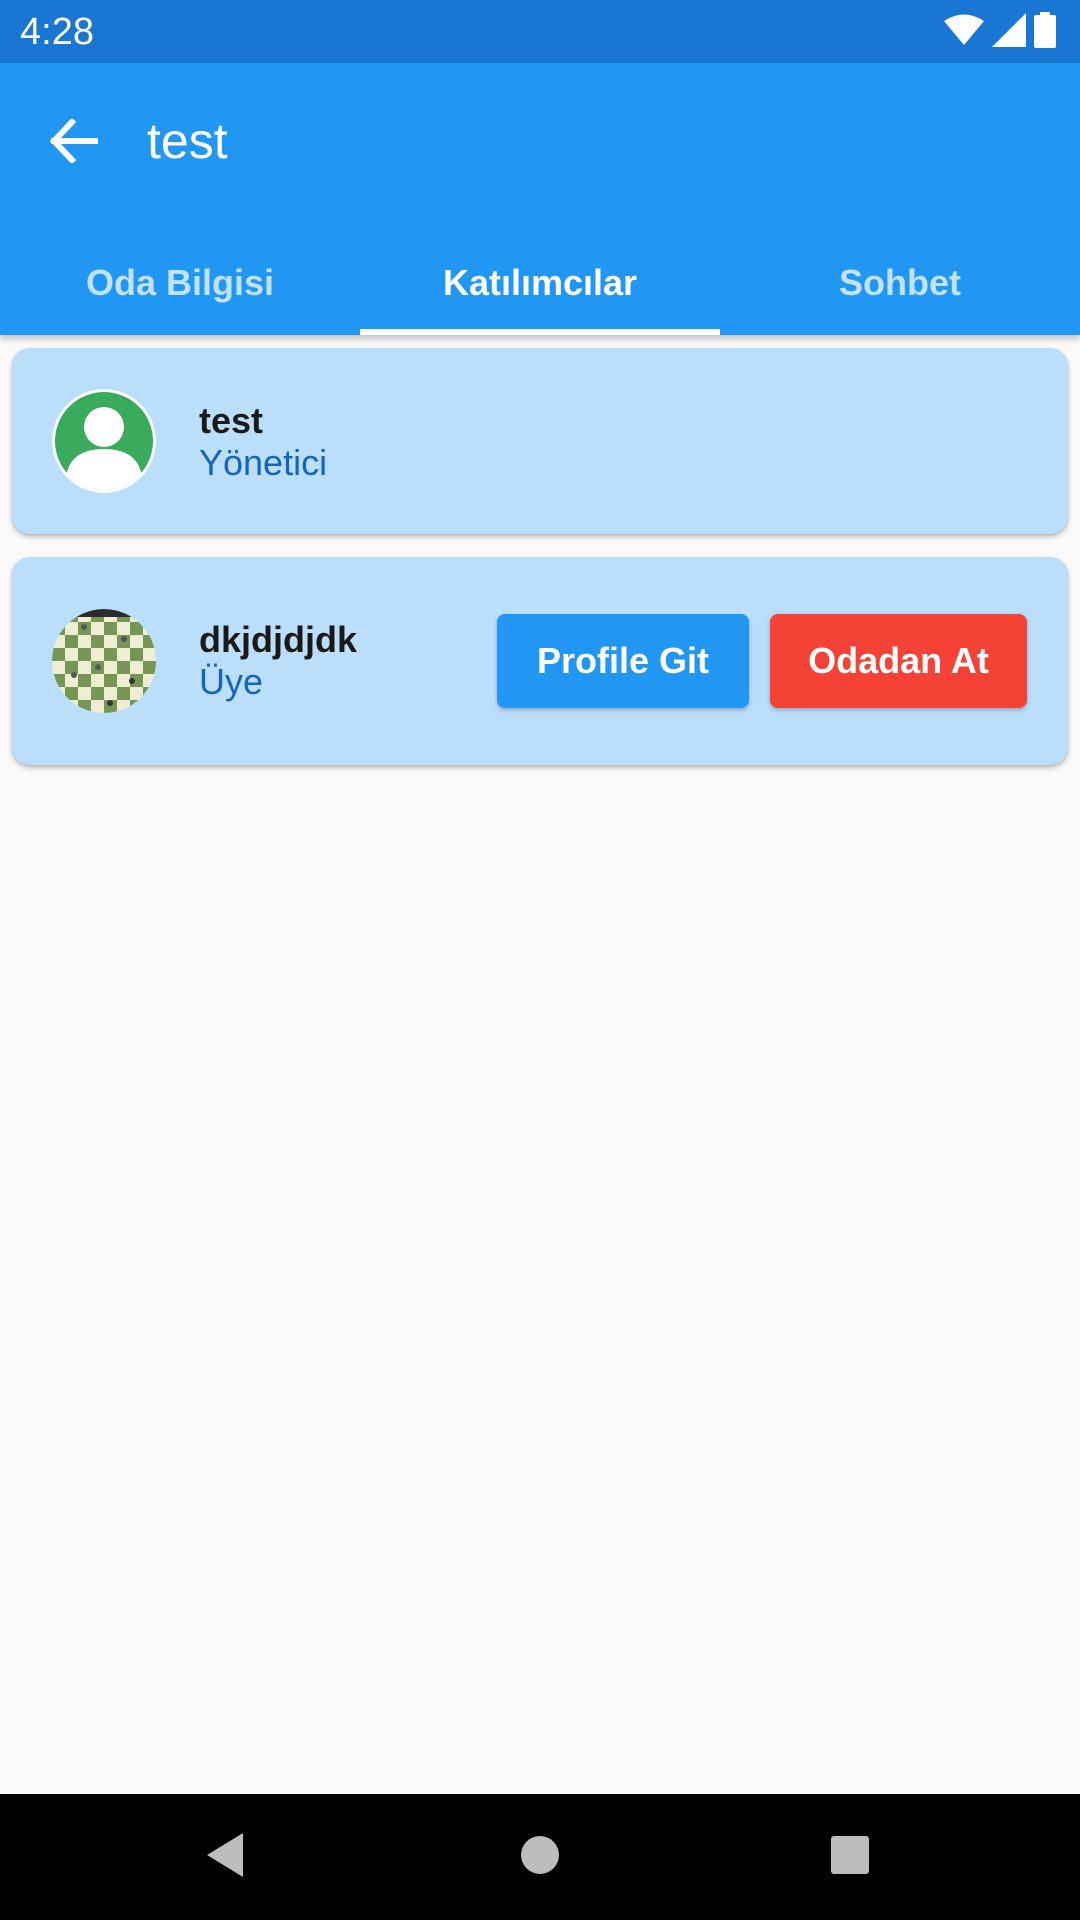  What do you see at coordinates (231, 420) in the screenshot?
I see `participant-name: test` at bounding box center [231, 420].